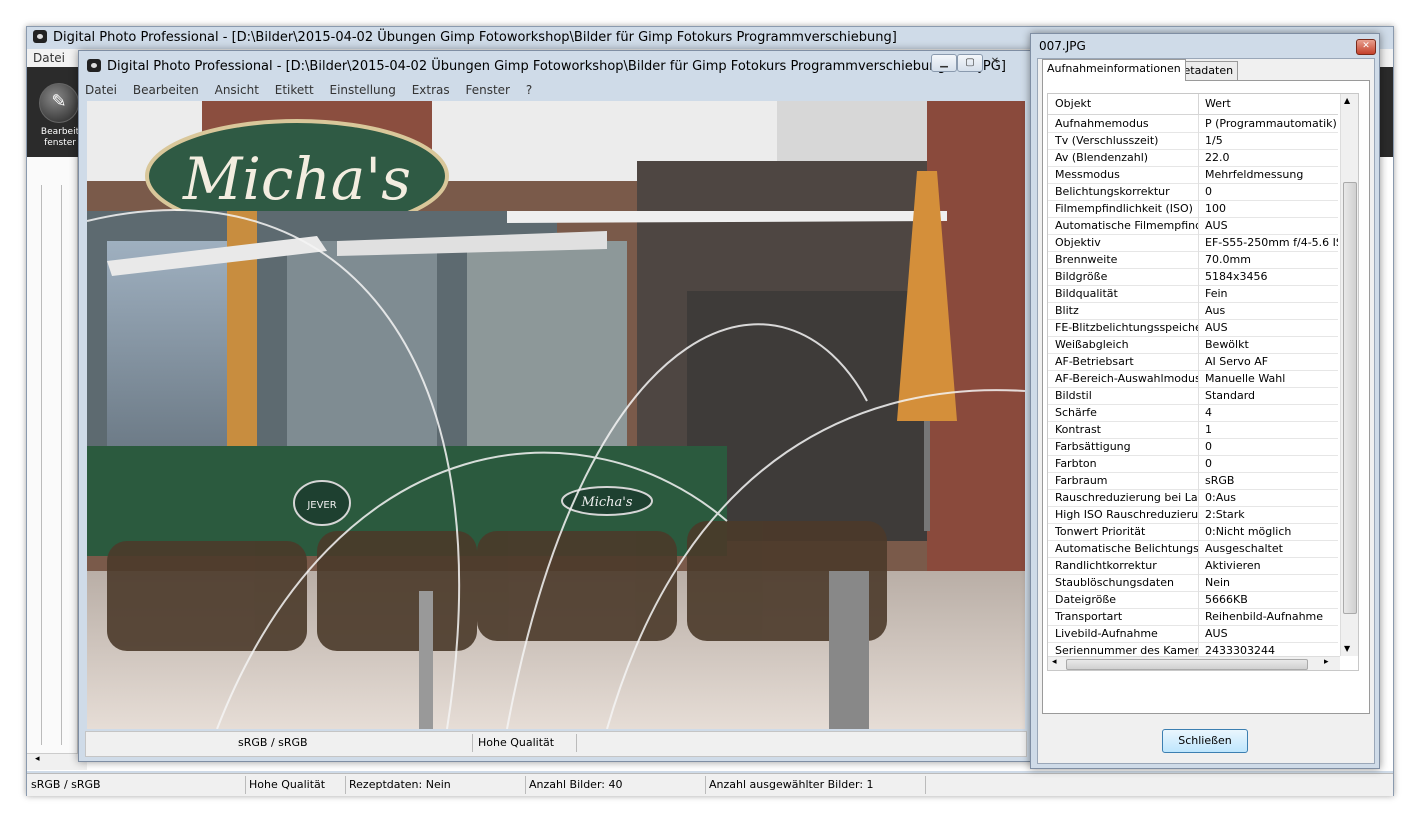 The image size is (1418, 820). What do you see at coordinates (1193, 209) in the screenshot?
I see `table-row: Filmempfindlichkeit (ISO) 100` at bounding box center [1193, 209].